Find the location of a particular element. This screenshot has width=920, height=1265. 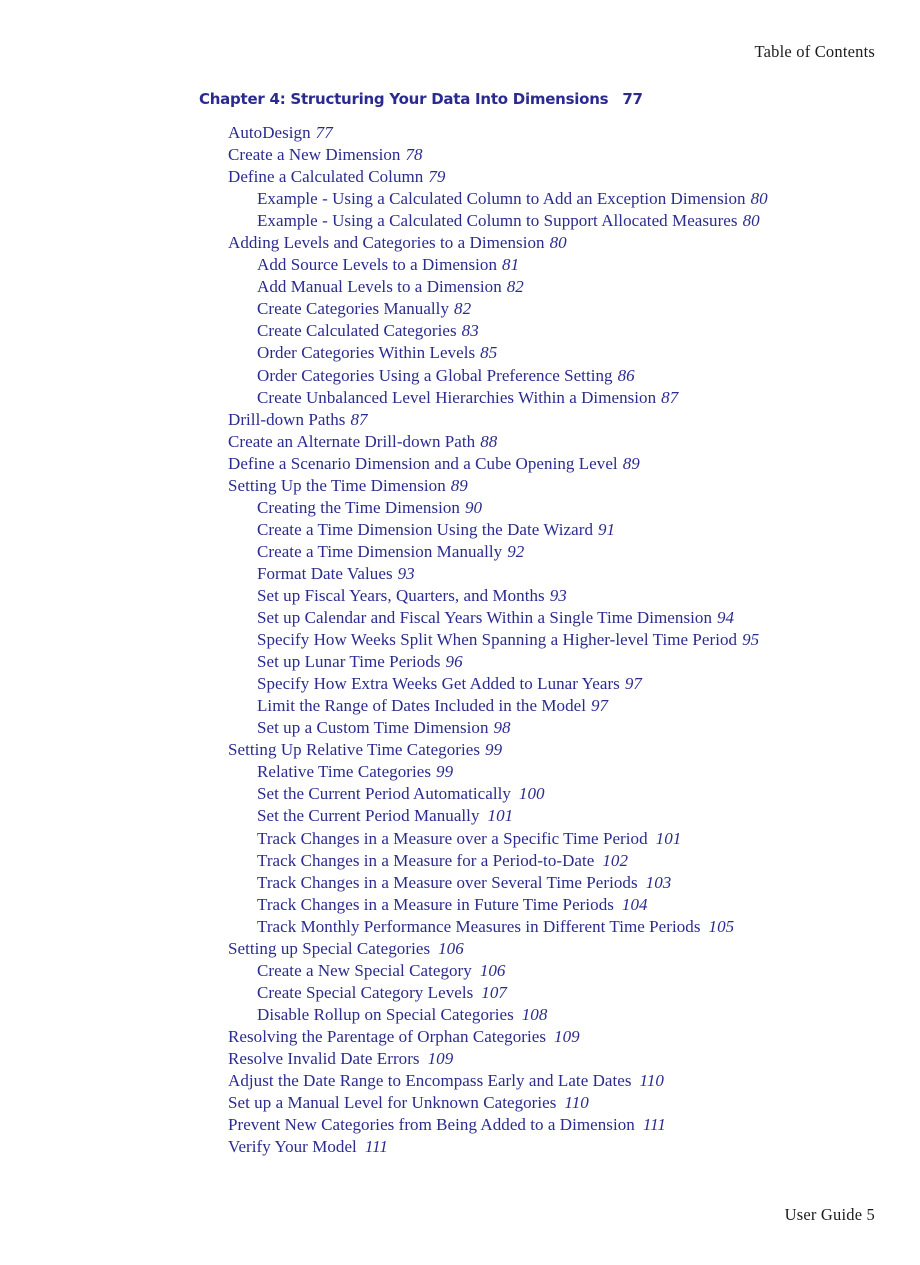

toc-entry-page-number: 101 is located at coordinates (500, 816).